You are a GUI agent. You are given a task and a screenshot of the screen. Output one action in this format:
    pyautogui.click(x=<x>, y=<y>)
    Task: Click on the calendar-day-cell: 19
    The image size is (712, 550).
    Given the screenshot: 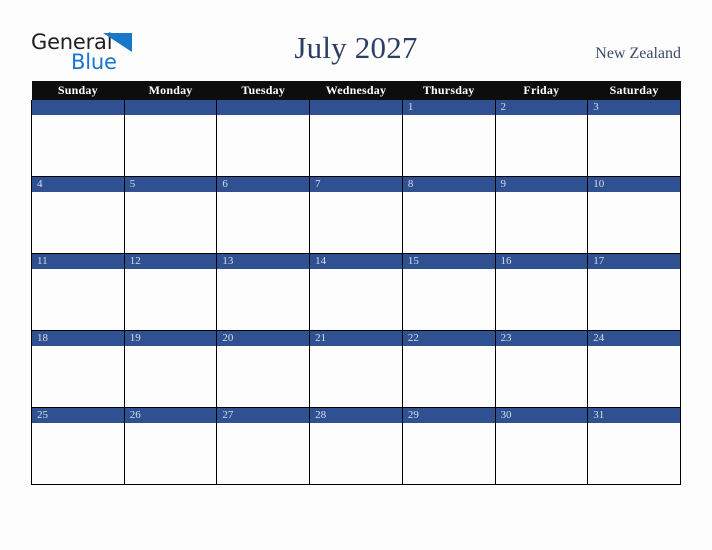 What is the action you would take?
    pyautogui.click(x=170, y=369)
    